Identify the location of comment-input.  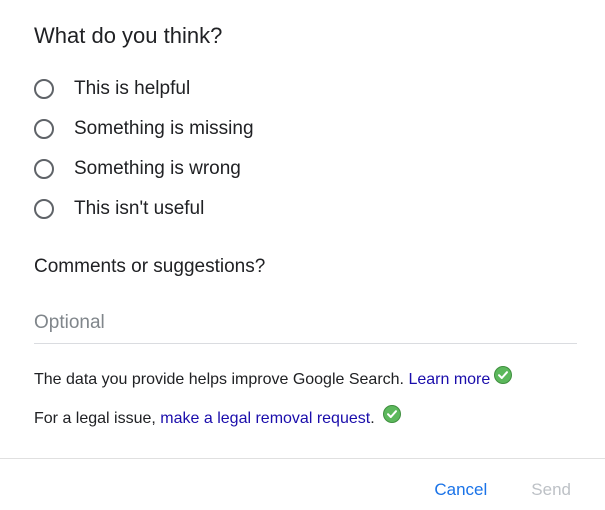
(305, 323).